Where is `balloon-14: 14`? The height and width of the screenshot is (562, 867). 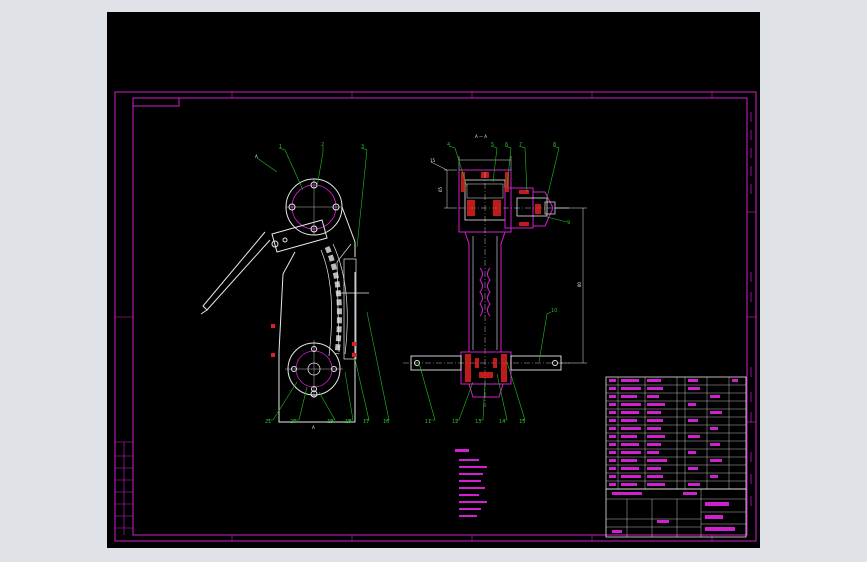 balloon-14: 14 is located at coordinates (502, 422).